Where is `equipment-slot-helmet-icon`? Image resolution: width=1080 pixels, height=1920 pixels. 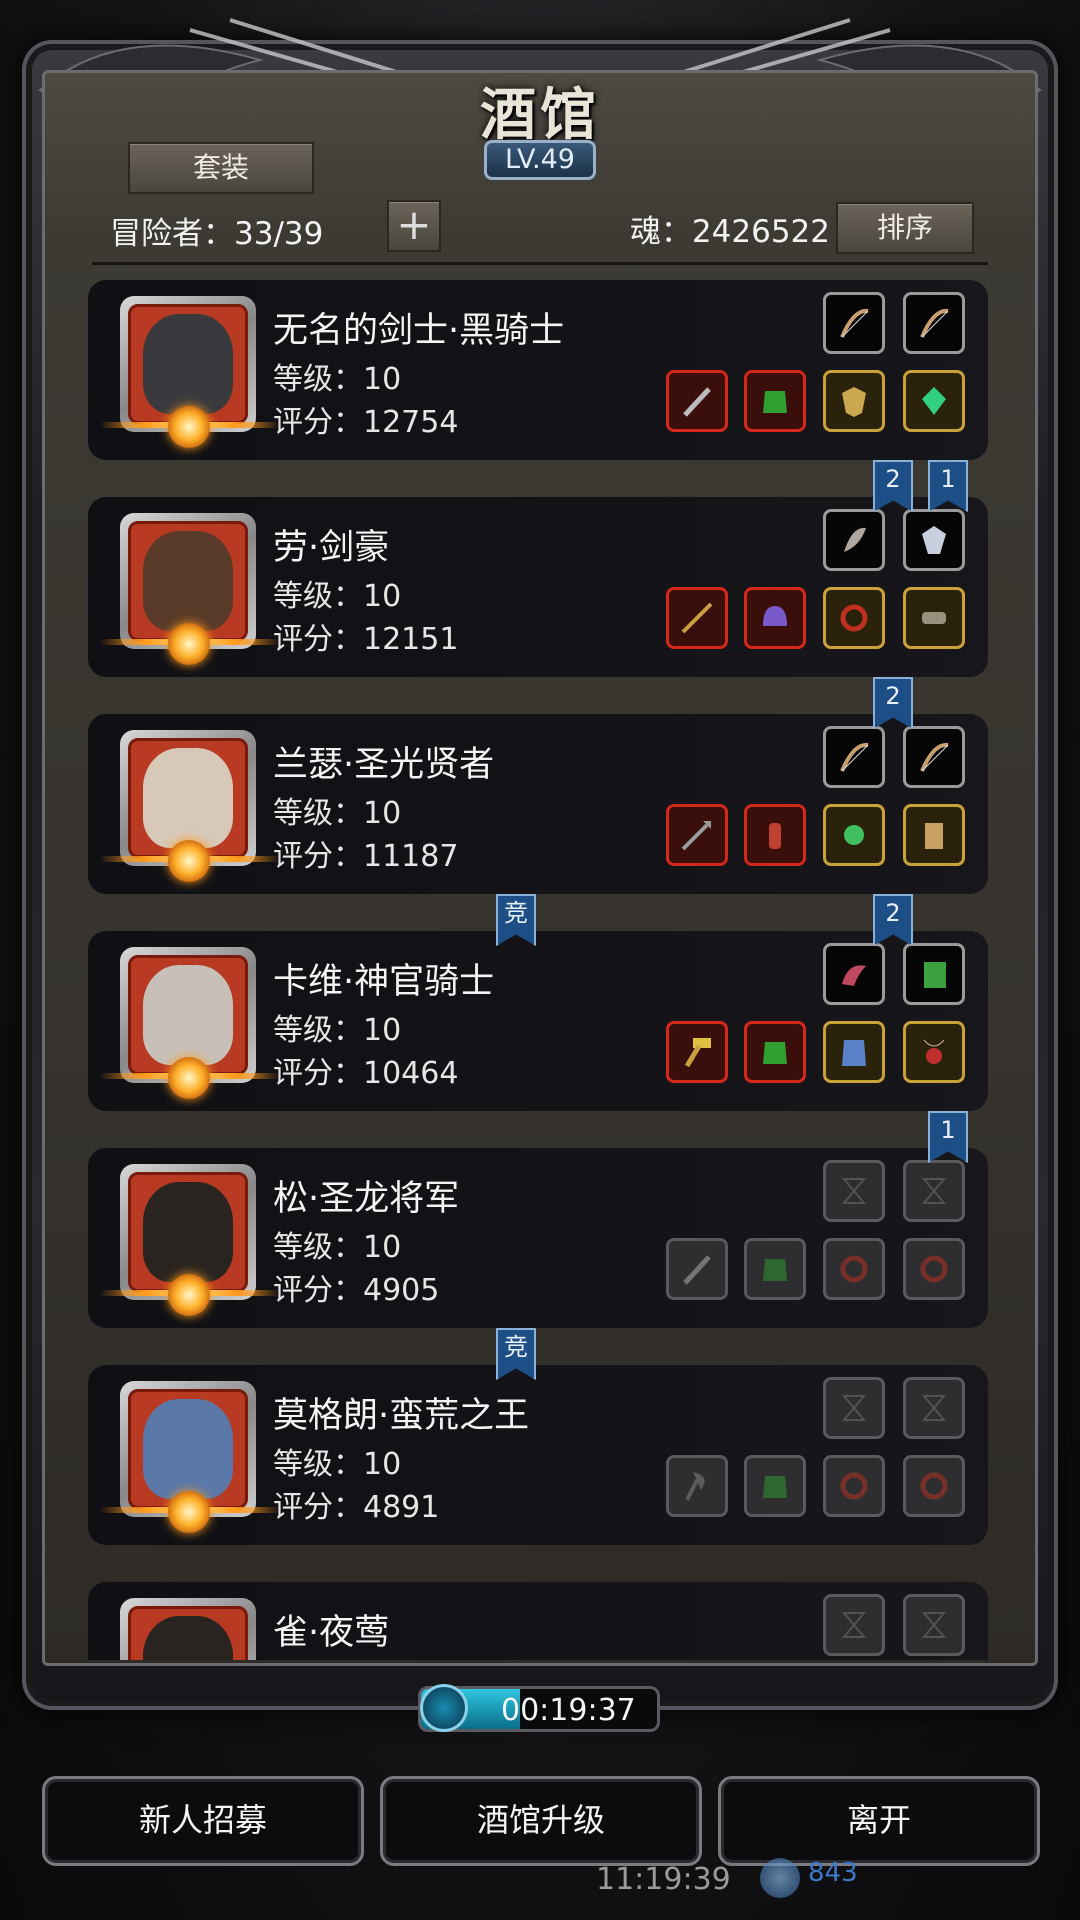
equipment-slot-helmet-icon is located at coordinates (775, 618).